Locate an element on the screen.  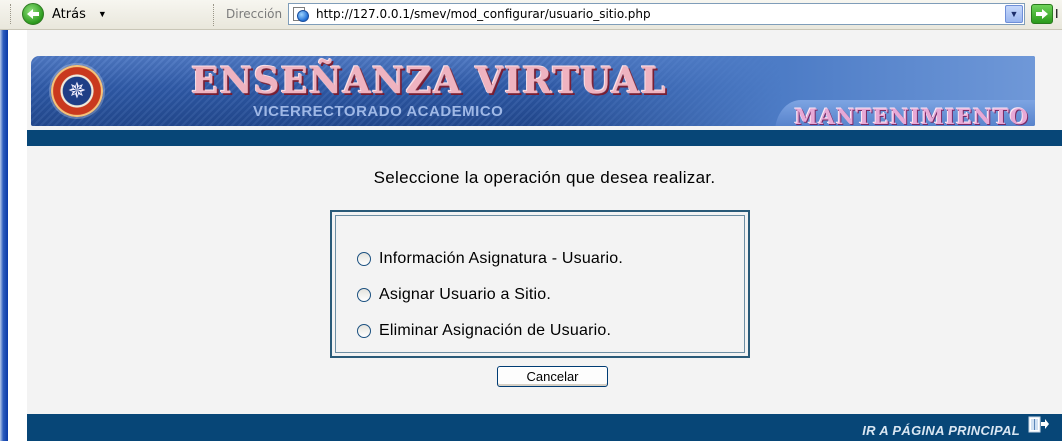
chevron-down-icon: ▼ is located at coordinates (102, 14).